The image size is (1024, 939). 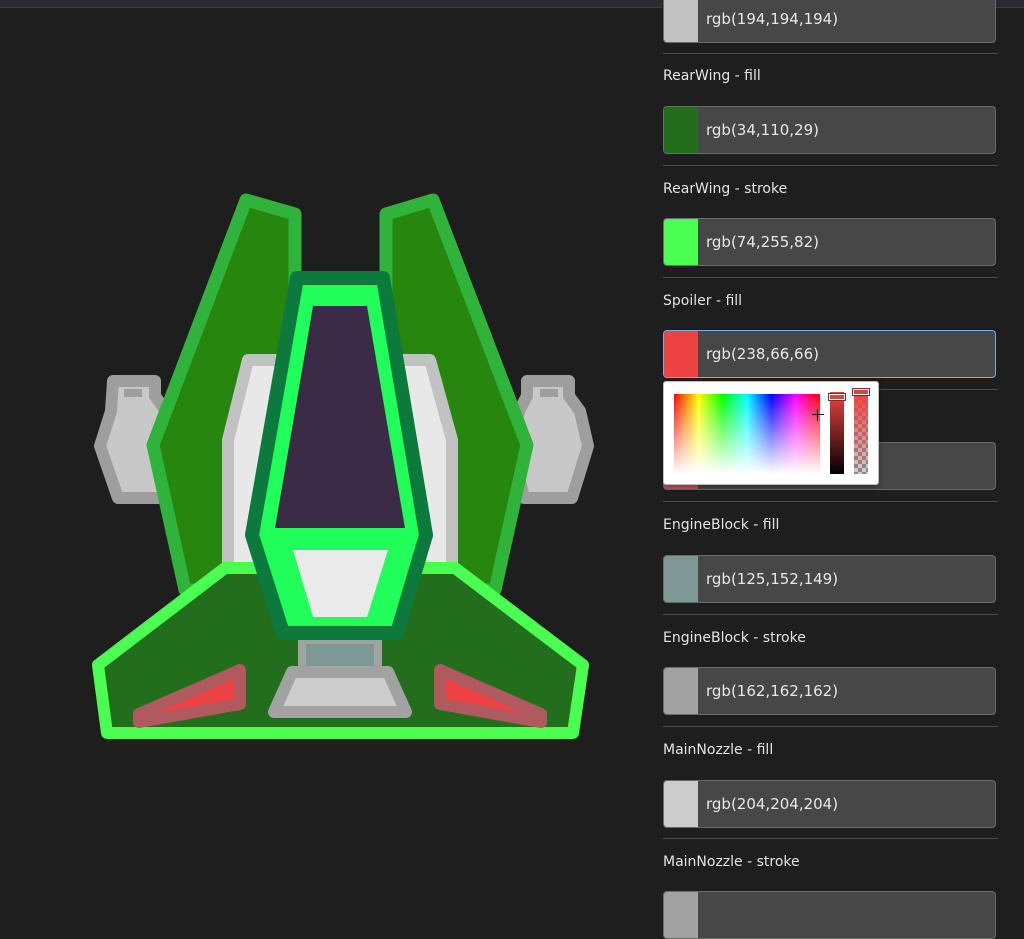 What do you see at coordinates (681, 579) in the screenshot?
I see `engineblock-fill-swatch` at bounding box center [681, 579].